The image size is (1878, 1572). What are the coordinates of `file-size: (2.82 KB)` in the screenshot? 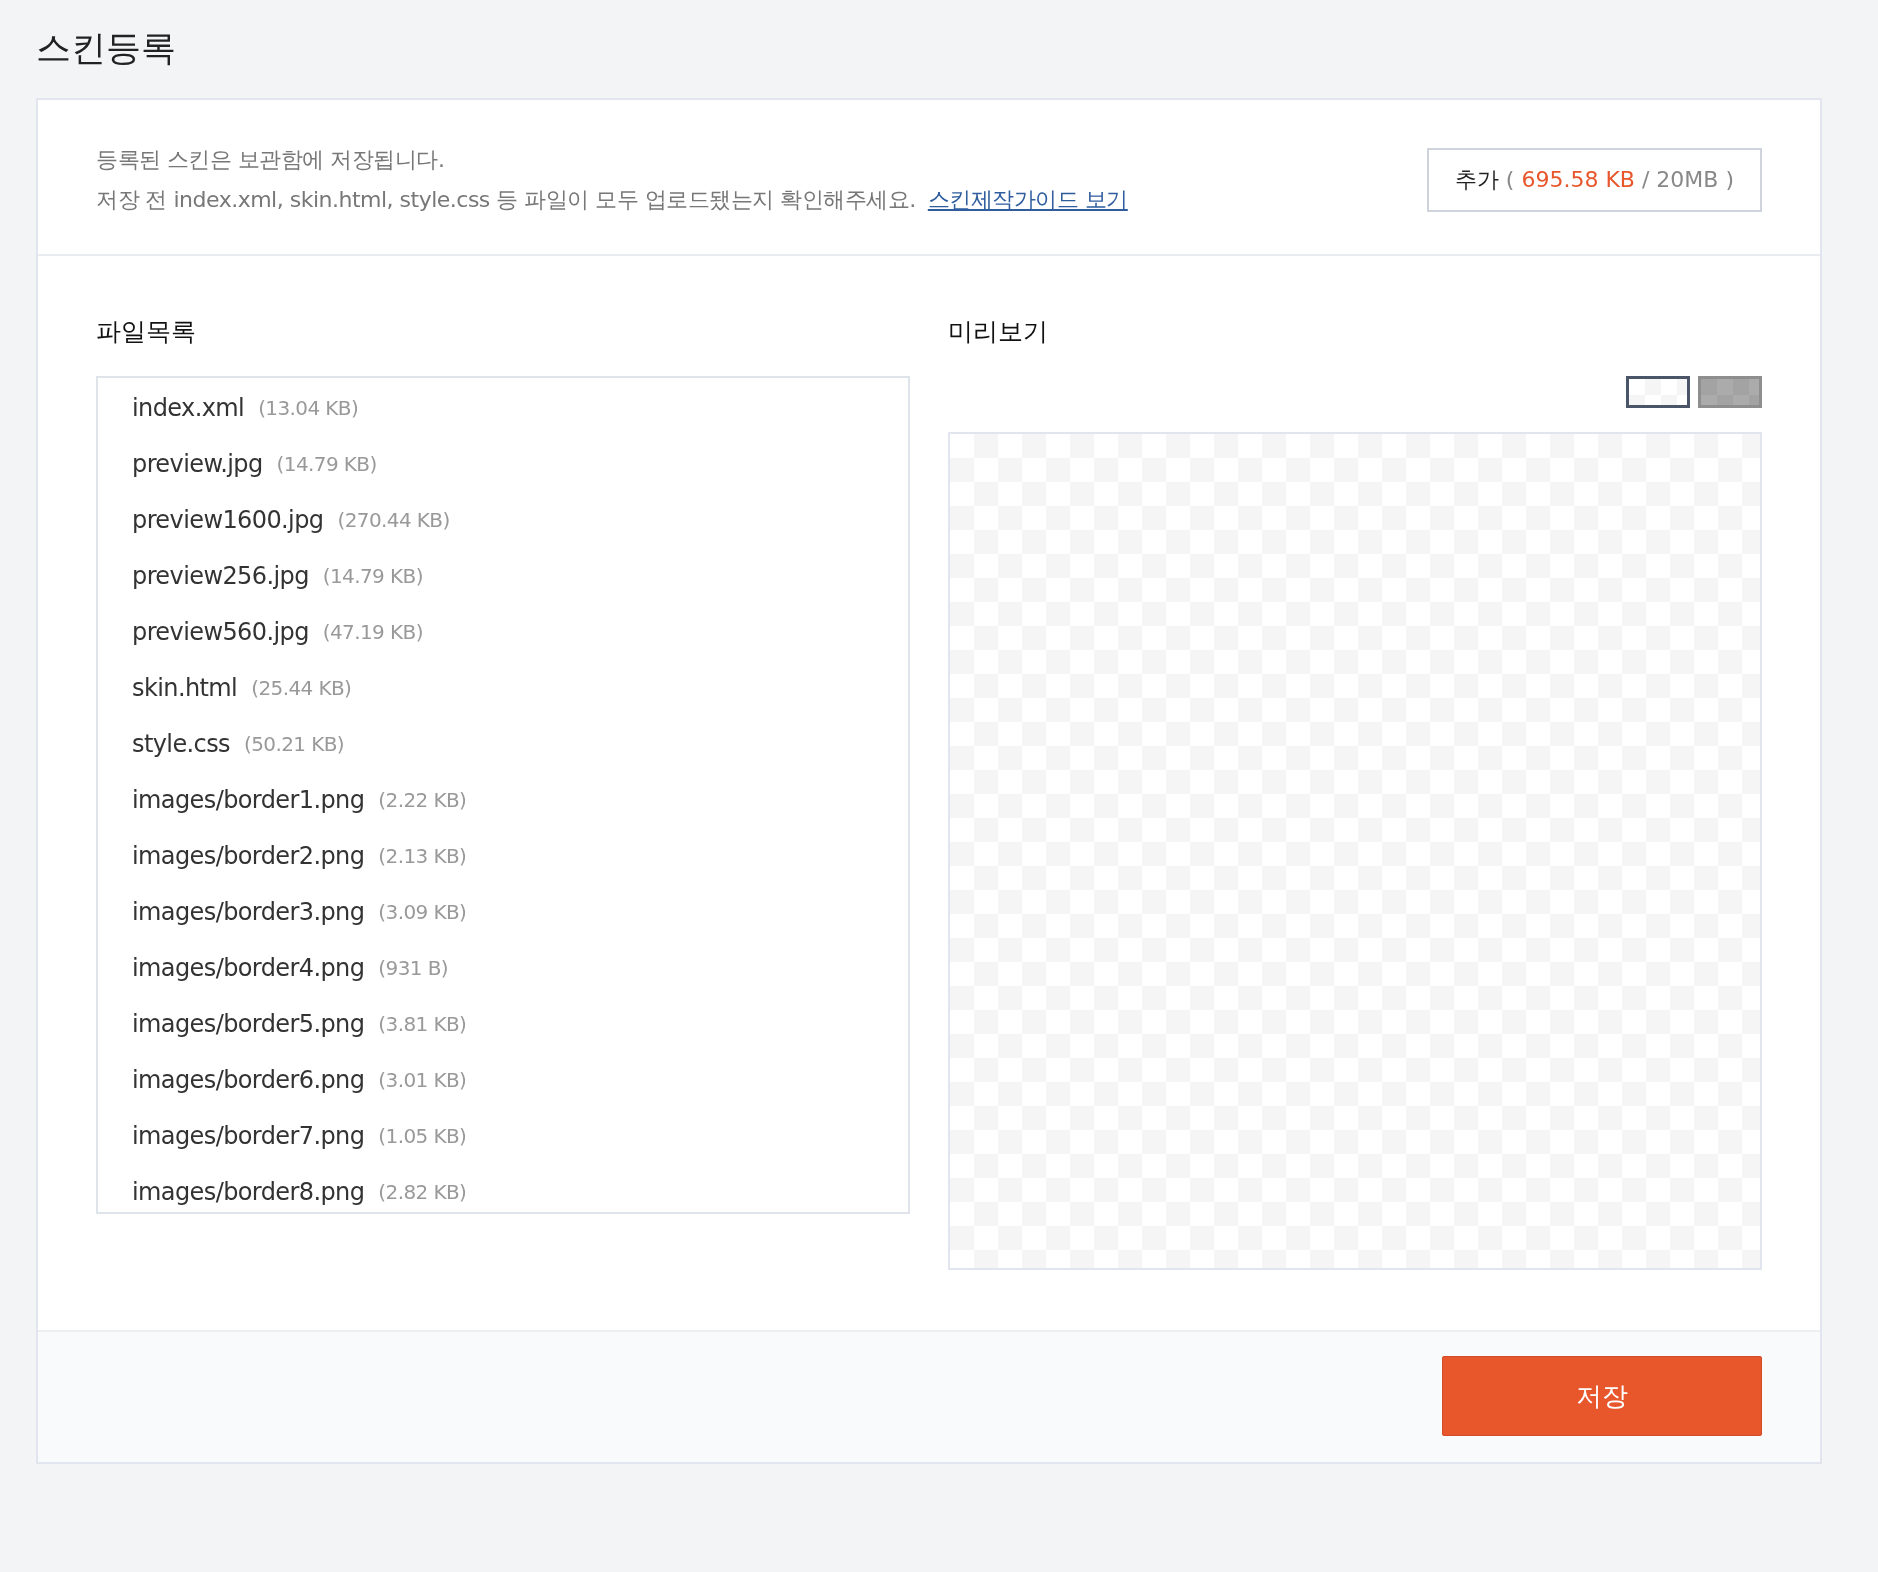 It's located at (422, 1192).